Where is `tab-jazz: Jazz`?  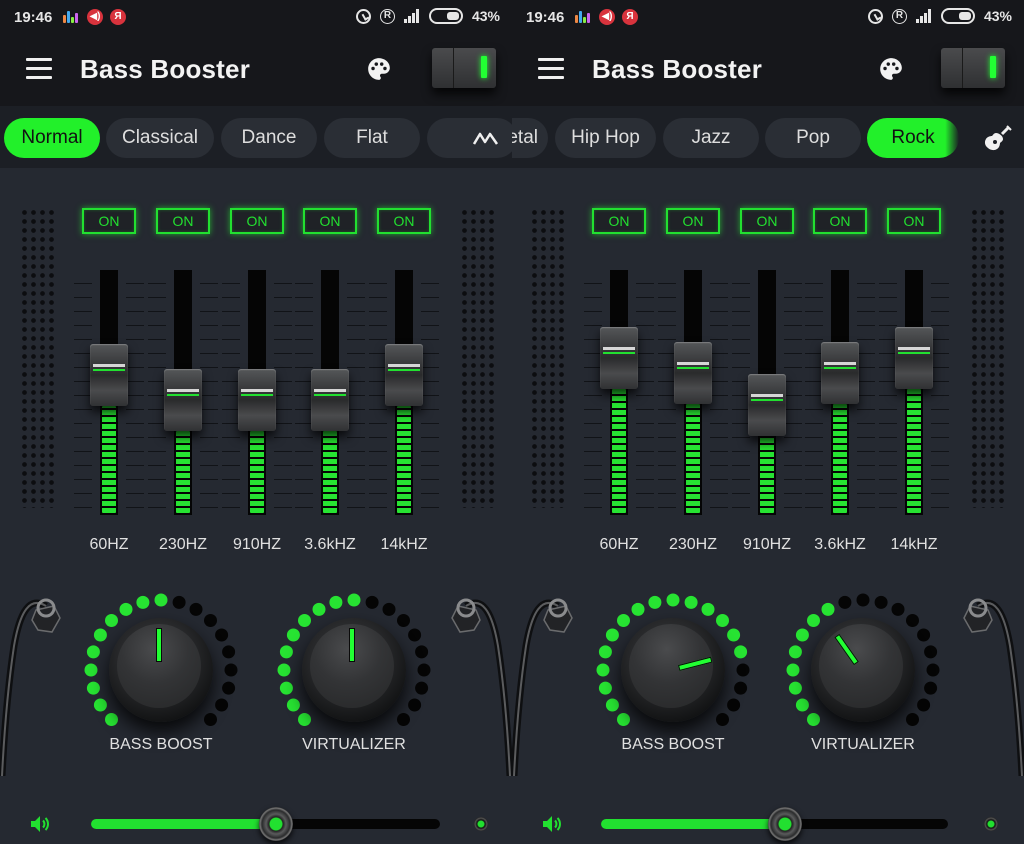
tab-jazz: Jazz is located at coordinates (711, 138).